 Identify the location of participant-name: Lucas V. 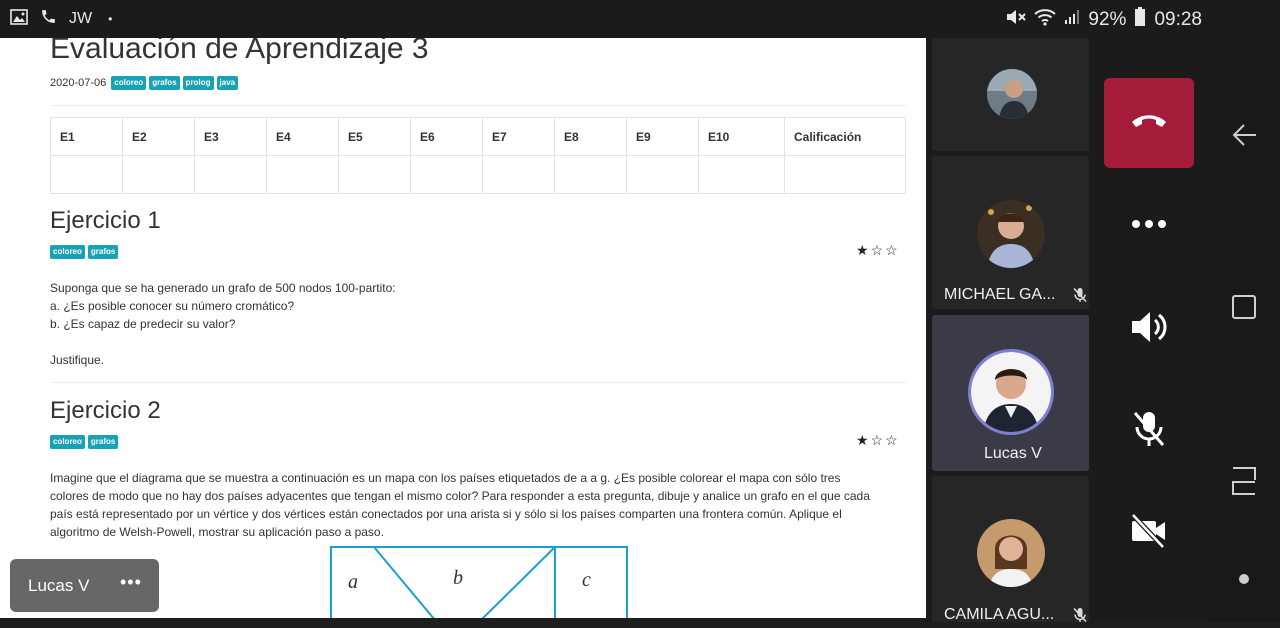
(1013, 453).